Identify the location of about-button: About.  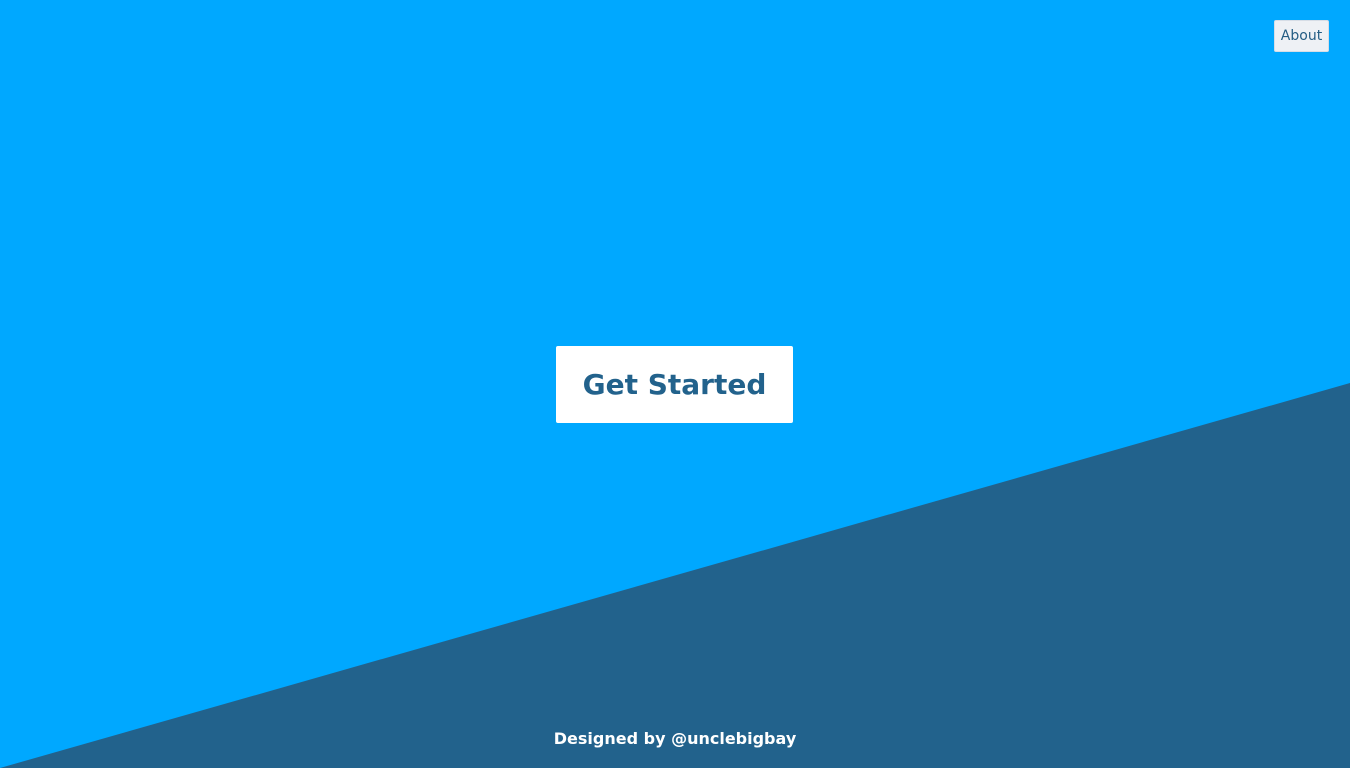
(1301, 36).